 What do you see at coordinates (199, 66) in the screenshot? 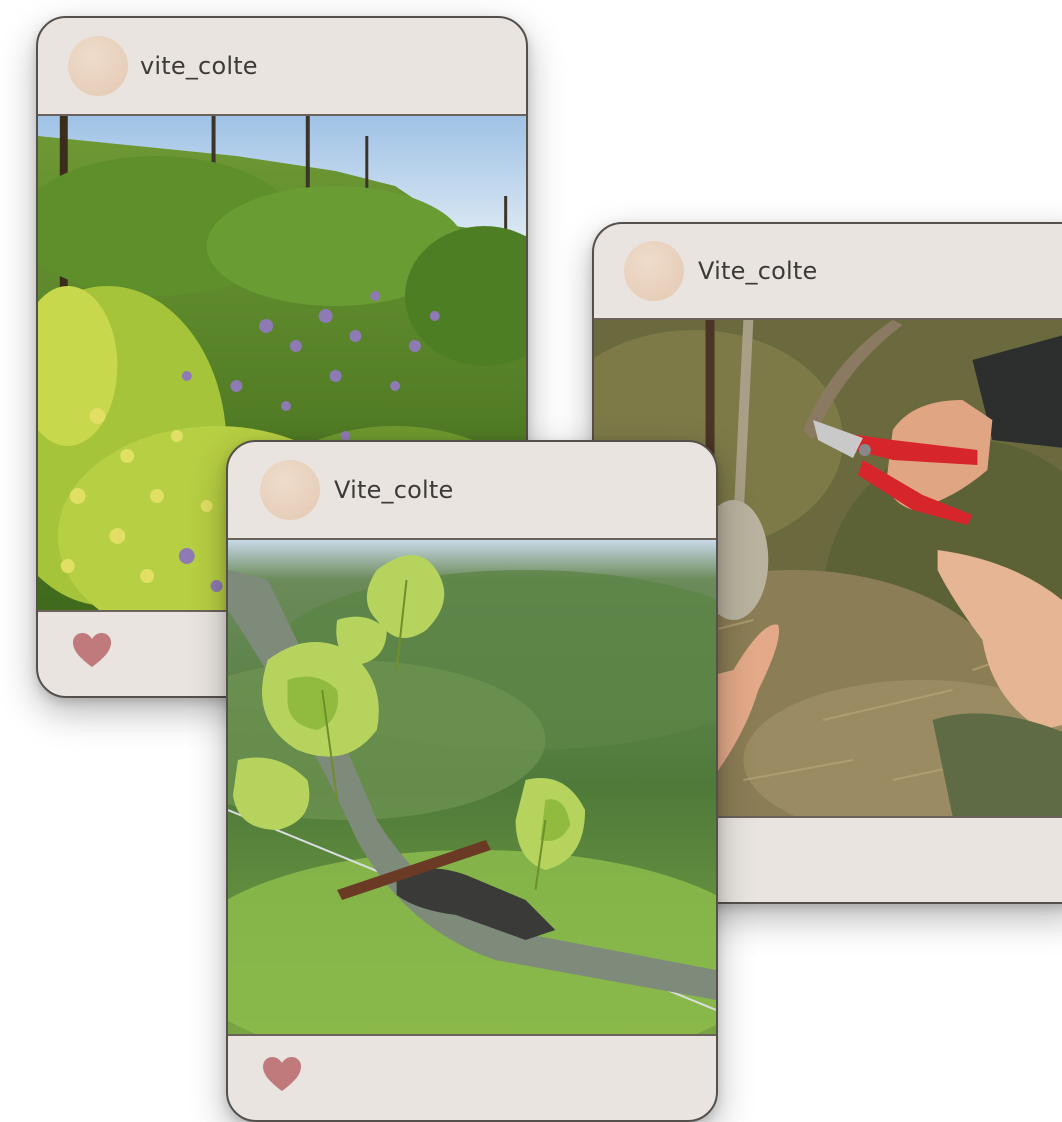
I see `username: vite_colte` at bounding box center [199, 66].